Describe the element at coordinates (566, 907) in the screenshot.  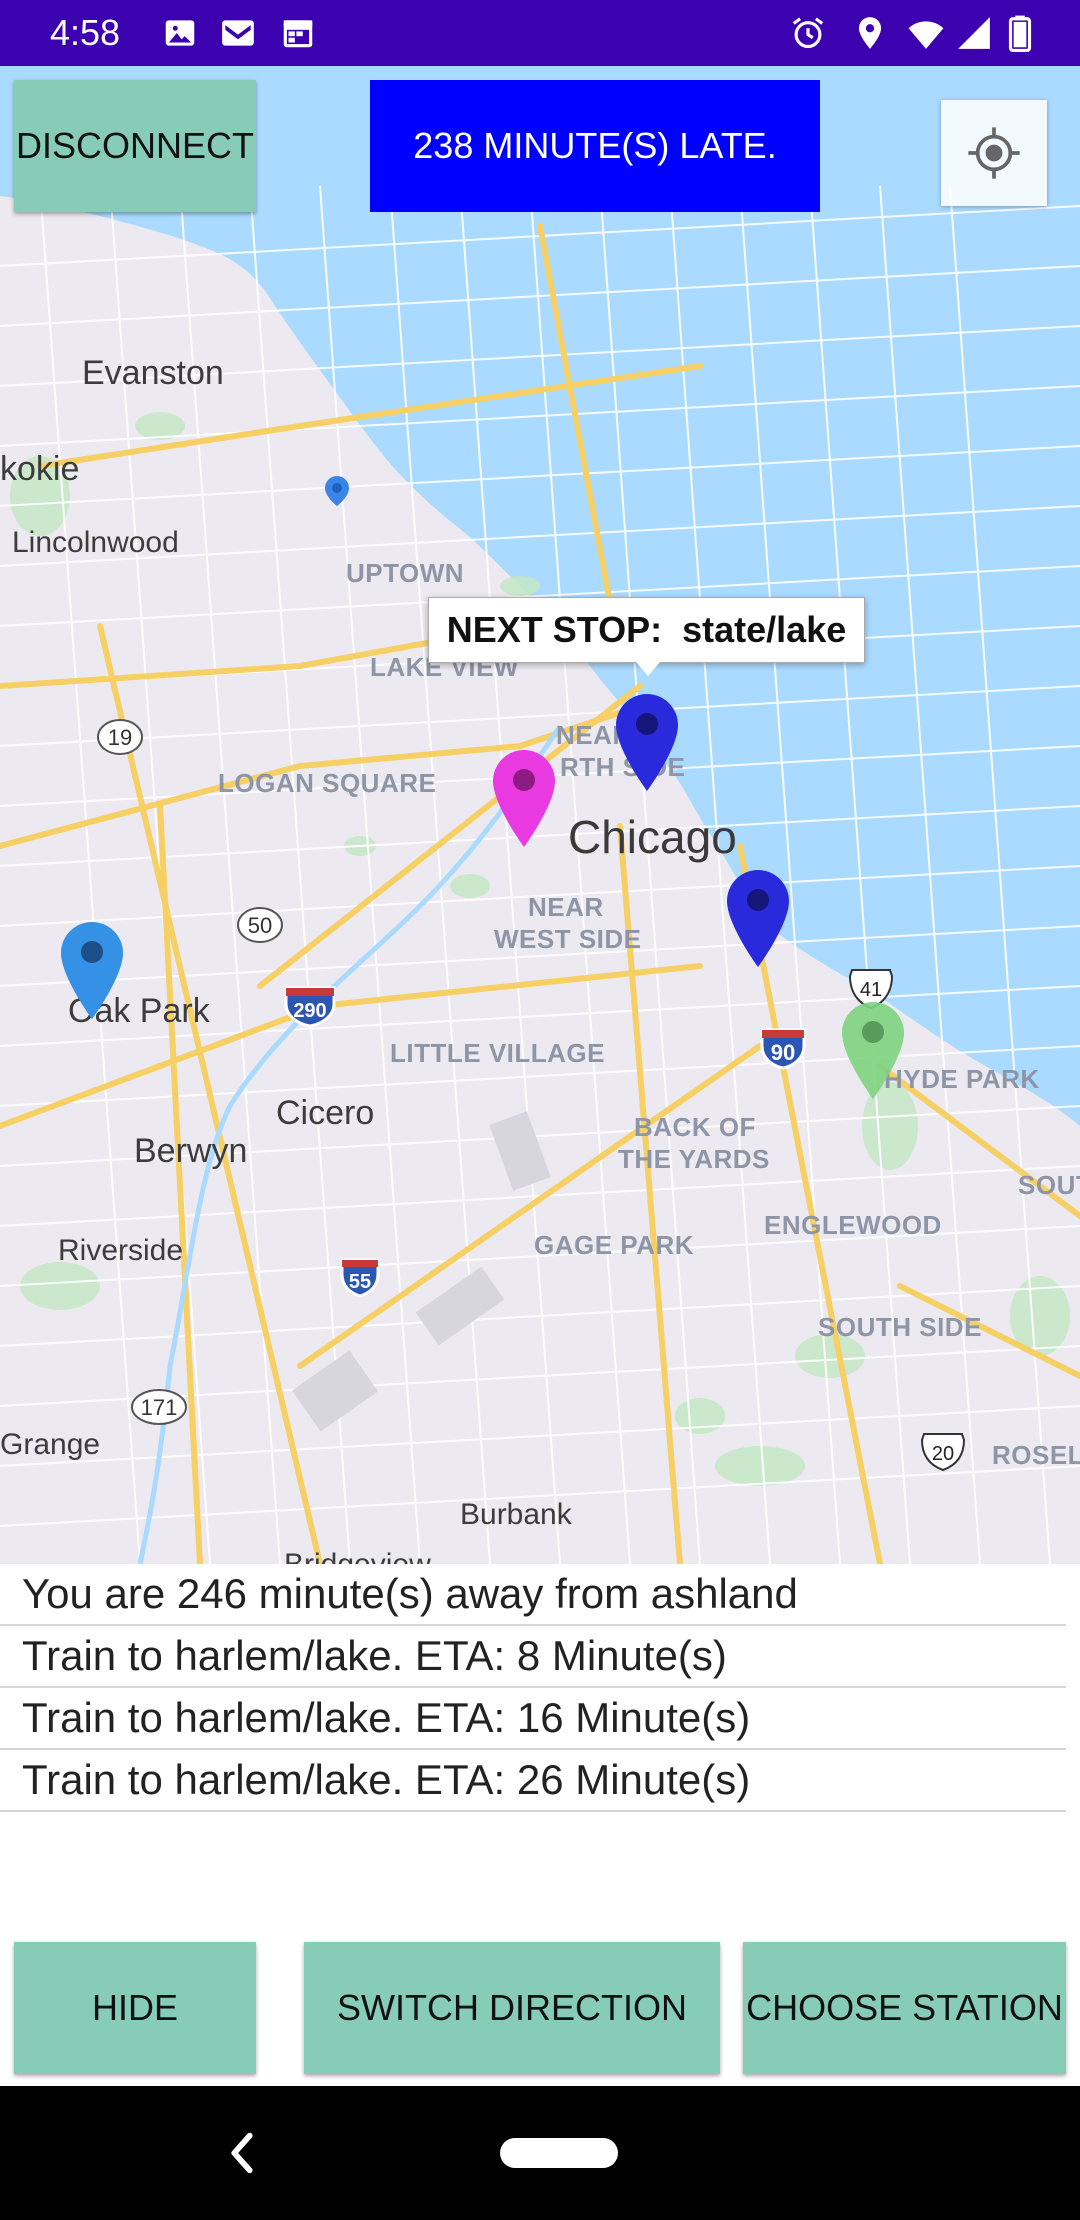
I see `label-near-west-1: NEAR` at that location.